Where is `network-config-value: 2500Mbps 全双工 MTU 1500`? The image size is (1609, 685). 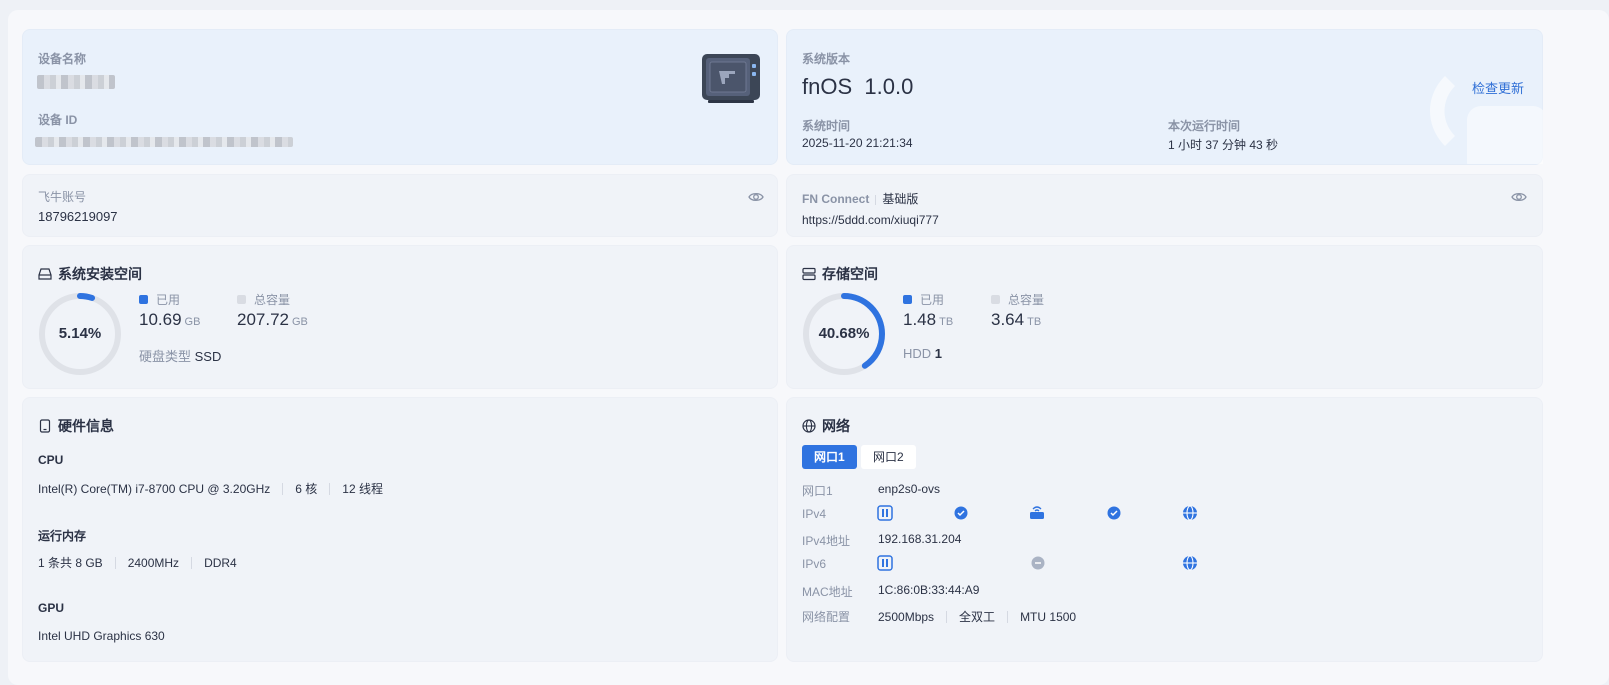
network-config-value: 2500Mbps 全双工 MTU 1500 is located at coordinates (977, 616).